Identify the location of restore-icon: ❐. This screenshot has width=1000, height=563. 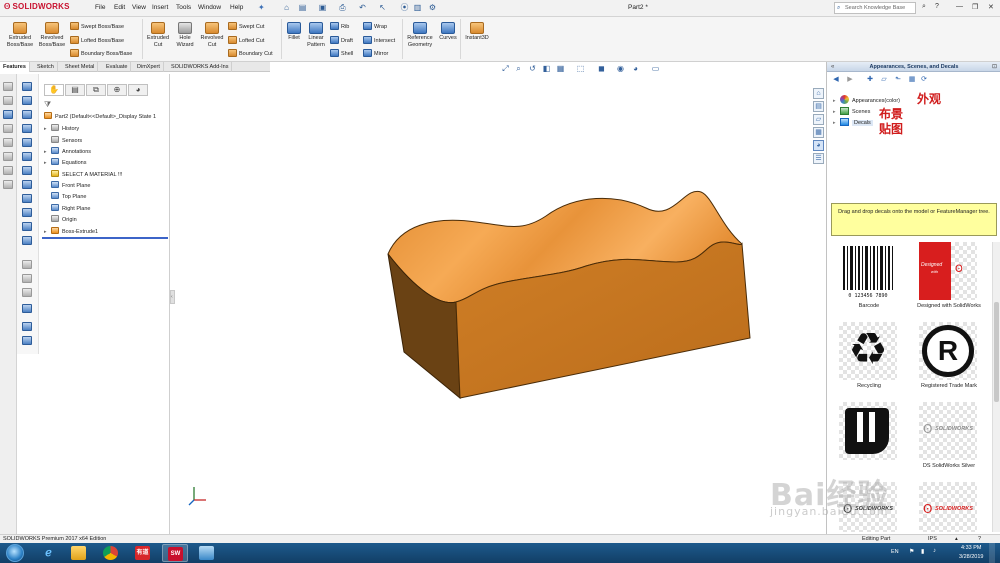
(975, 7).